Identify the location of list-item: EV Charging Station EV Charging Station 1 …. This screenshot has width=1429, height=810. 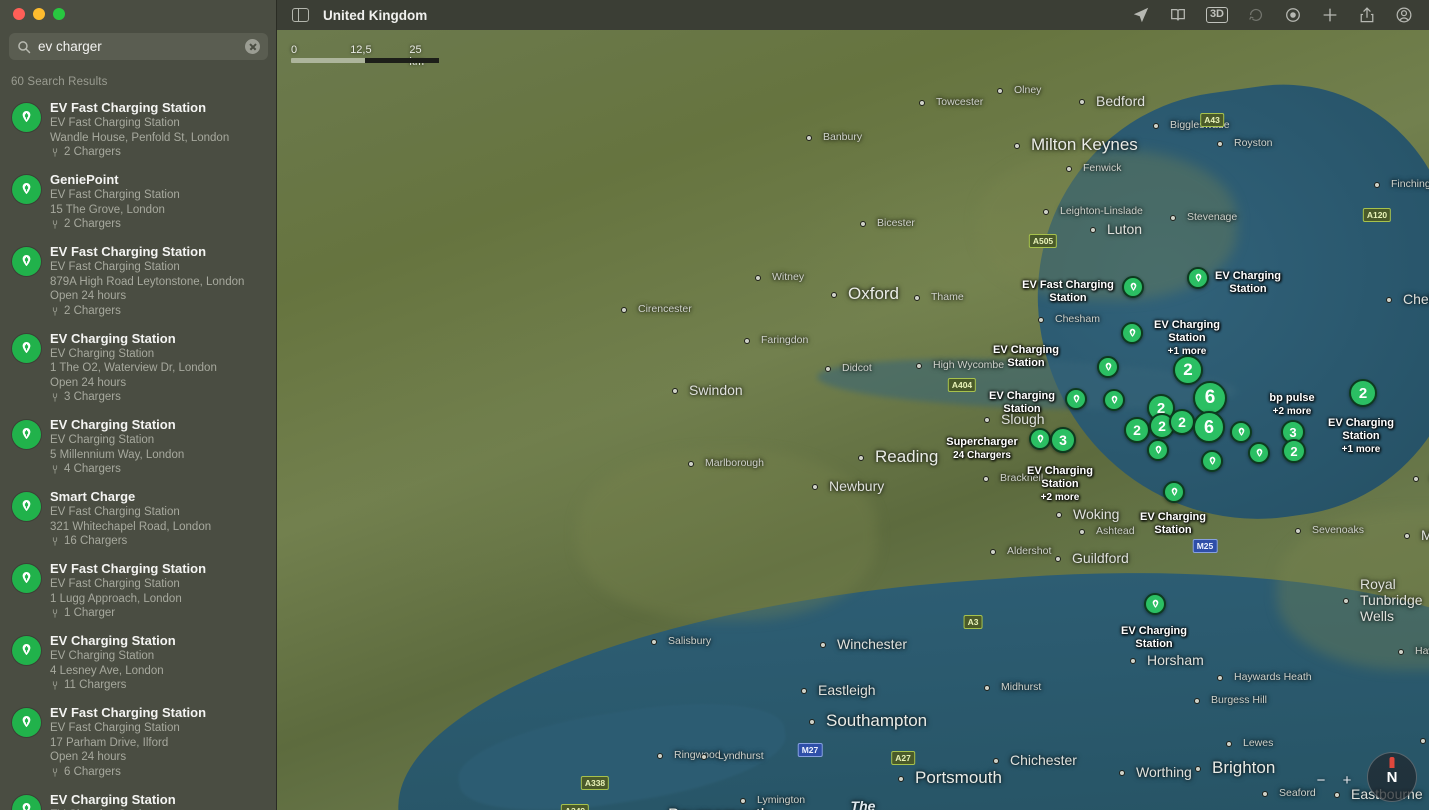
(138, 369).